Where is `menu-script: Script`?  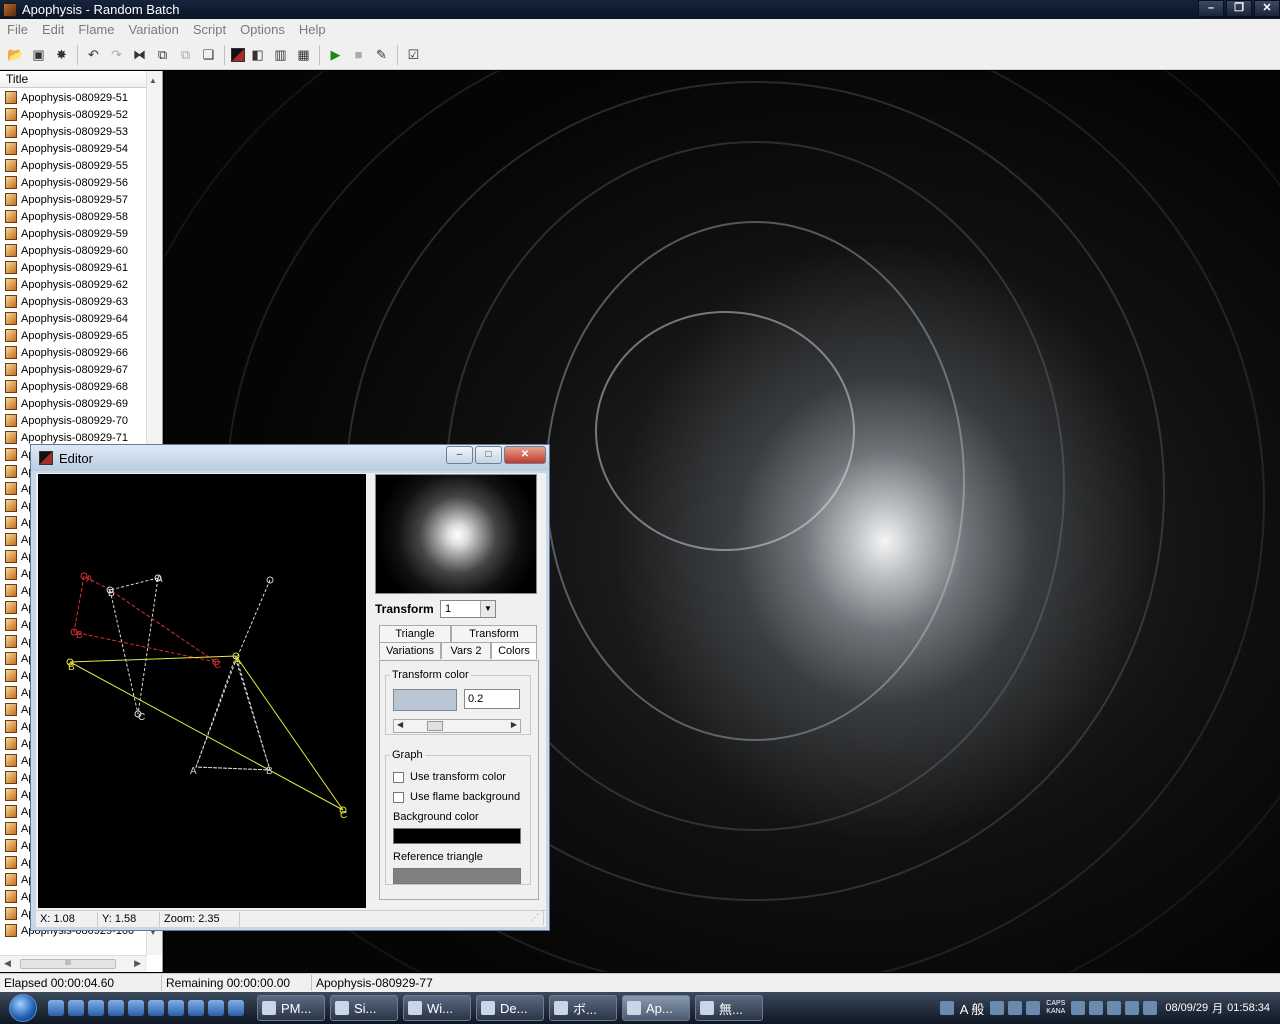 menu-script: Script is located at coordinates (209, 29).